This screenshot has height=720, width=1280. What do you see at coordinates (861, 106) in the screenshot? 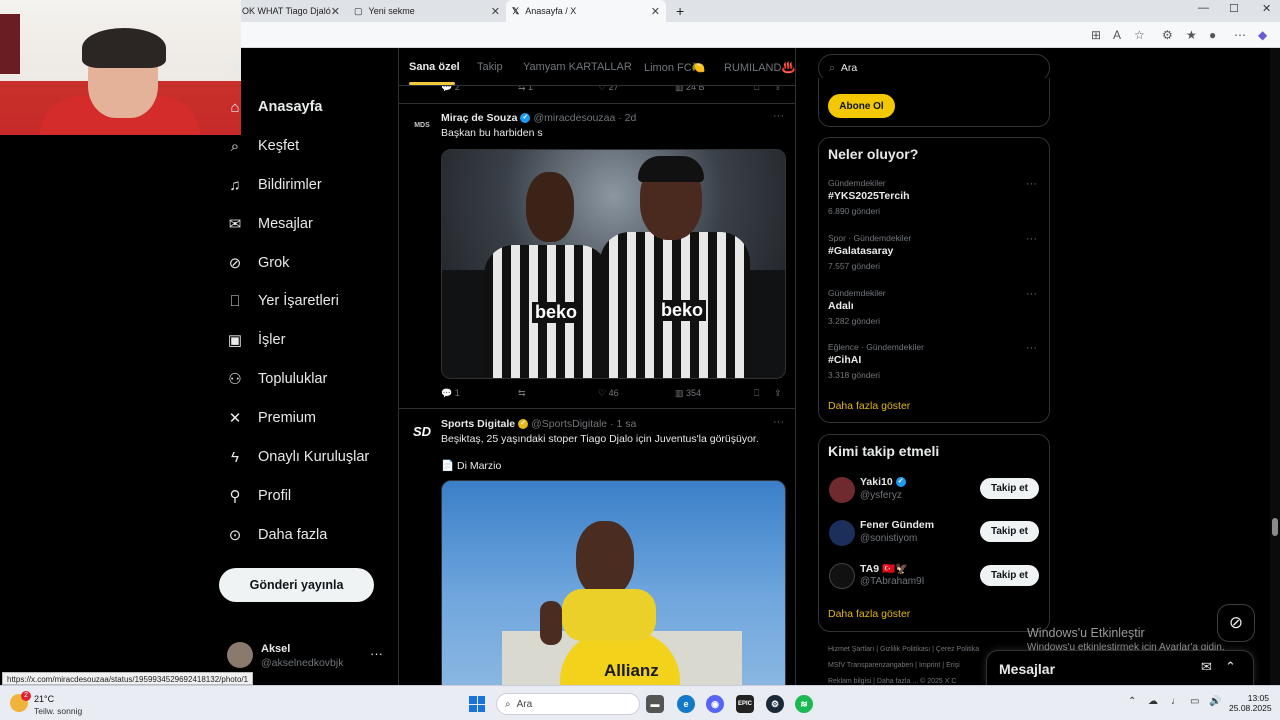
I see `subscribe-button: Abone Ol` at bounding box center [861, 106].